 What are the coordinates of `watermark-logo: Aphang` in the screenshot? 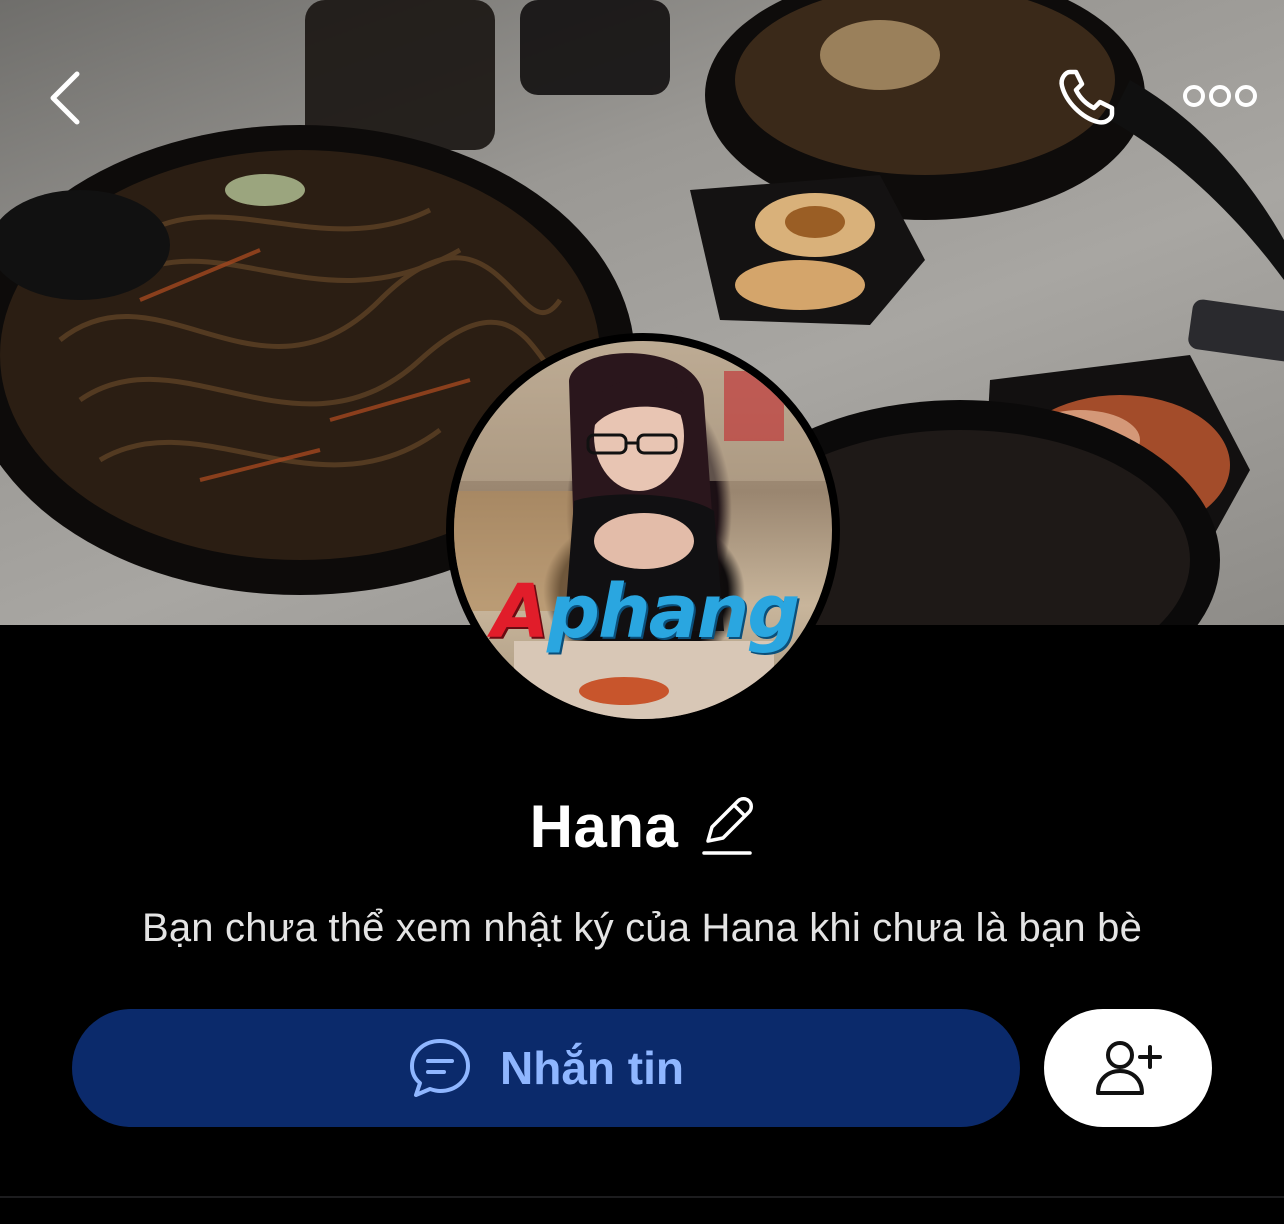 It's located at (645, 612).